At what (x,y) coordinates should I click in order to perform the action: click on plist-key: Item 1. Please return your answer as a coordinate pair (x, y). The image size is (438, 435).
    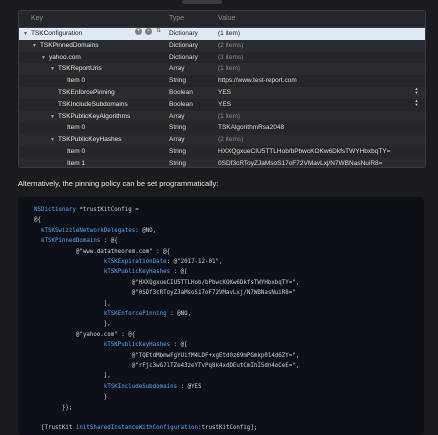
    Looking at the image, I should click on (72, 162).